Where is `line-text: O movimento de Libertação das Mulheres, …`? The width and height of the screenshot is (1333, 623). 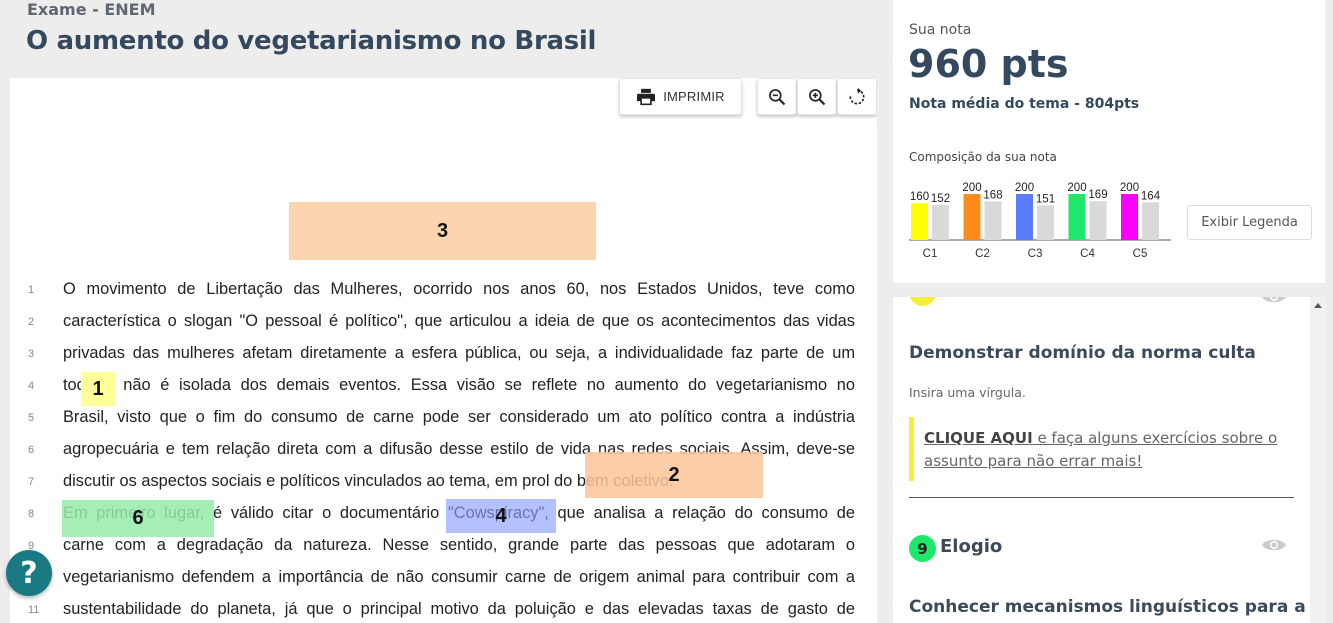
line-text: O movimento de Libertação das Mulheres, … is located at coordinates (459, 289).